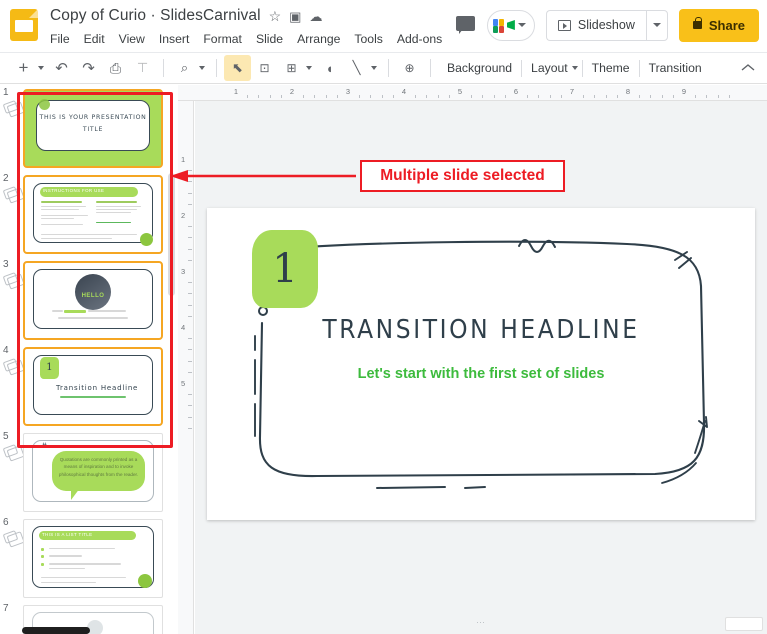  I want to click on play-icon, so click(564, 25).